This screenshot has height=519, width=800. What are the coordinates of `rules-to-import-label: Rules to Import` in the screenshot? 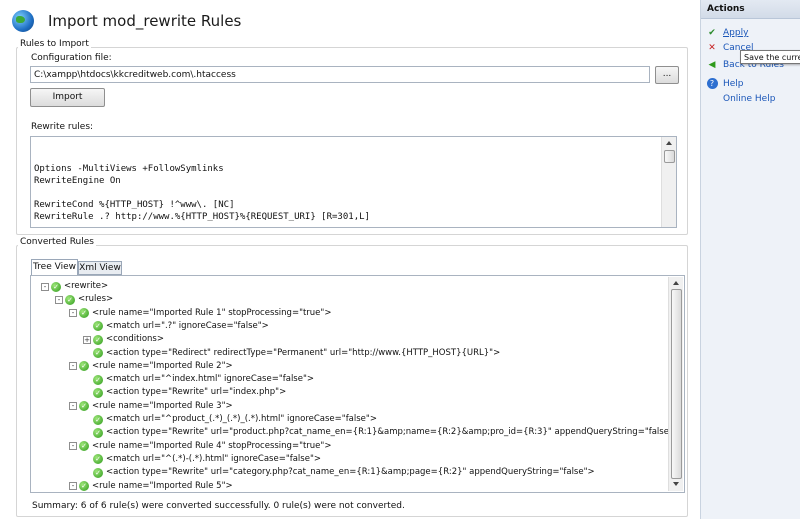 It's located at (54, 44).